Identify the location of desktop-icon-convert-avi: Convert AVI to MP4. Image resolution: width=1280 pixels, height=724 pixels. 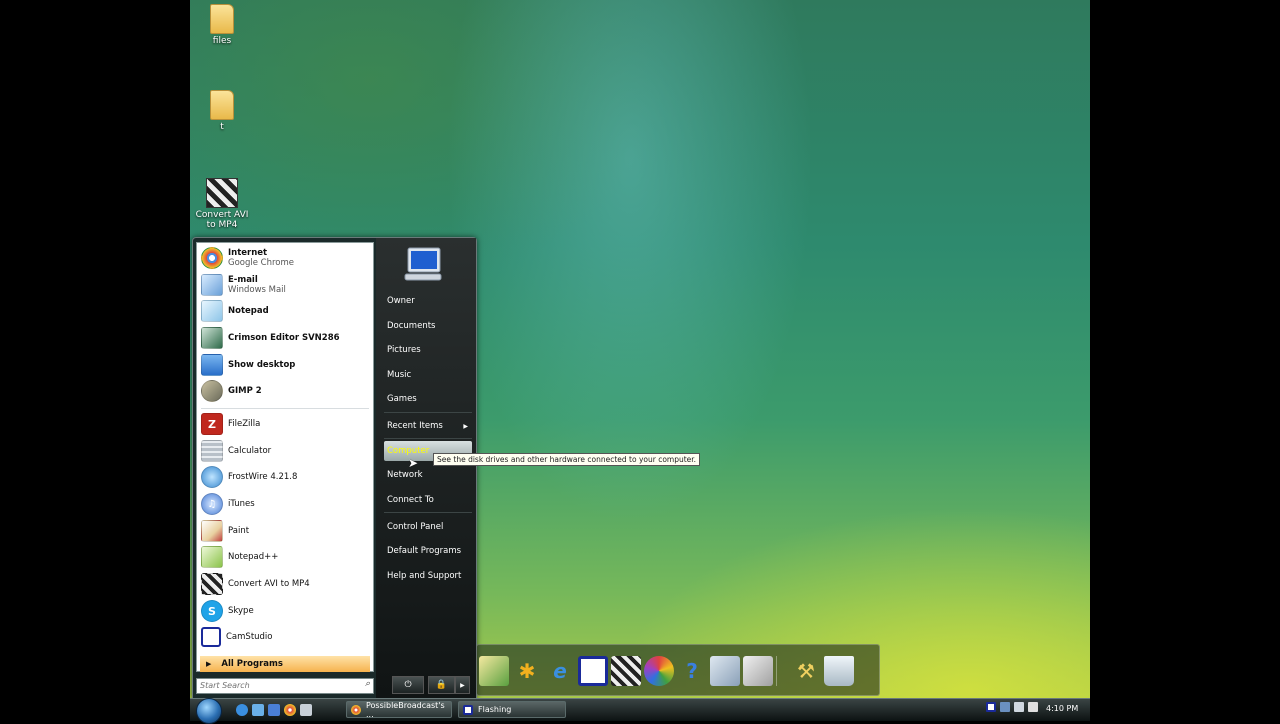
(222, 204).